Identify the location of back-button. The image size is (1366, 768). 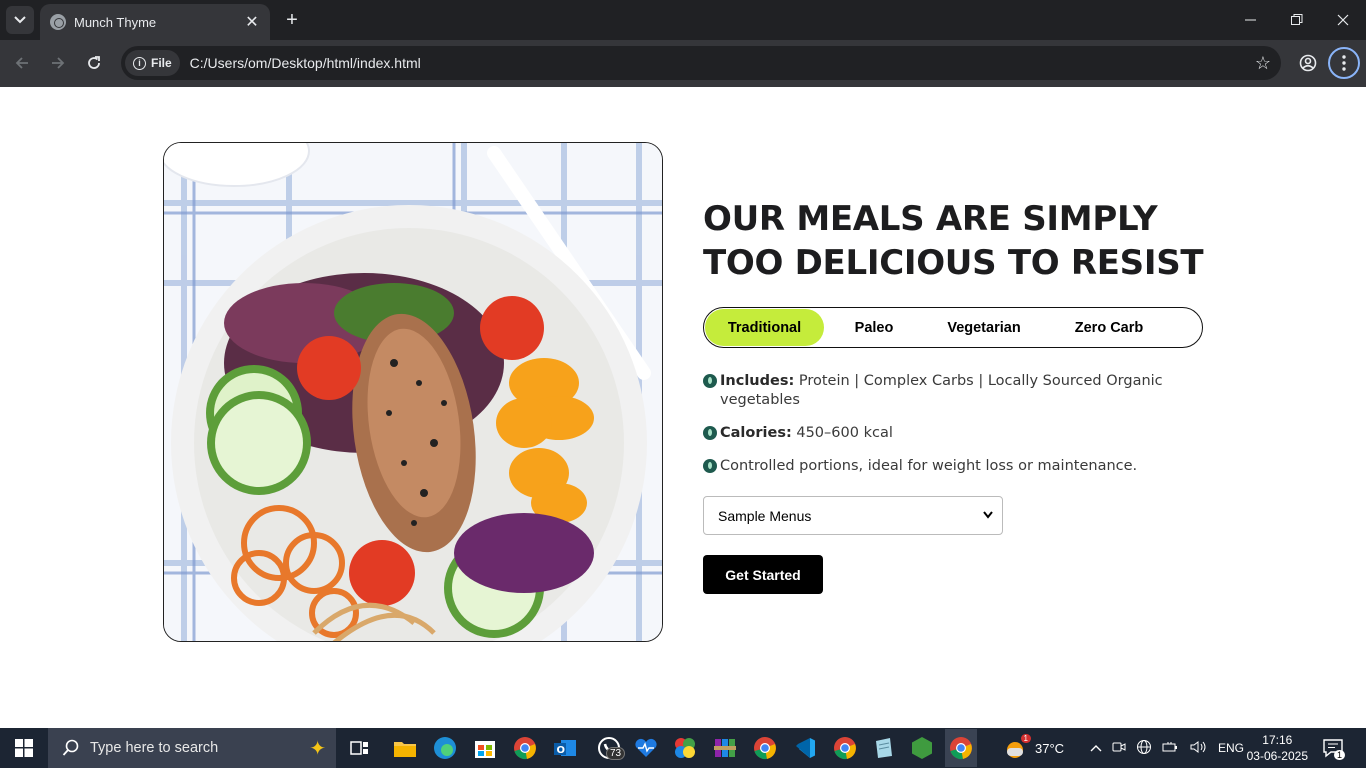
(22, 63).